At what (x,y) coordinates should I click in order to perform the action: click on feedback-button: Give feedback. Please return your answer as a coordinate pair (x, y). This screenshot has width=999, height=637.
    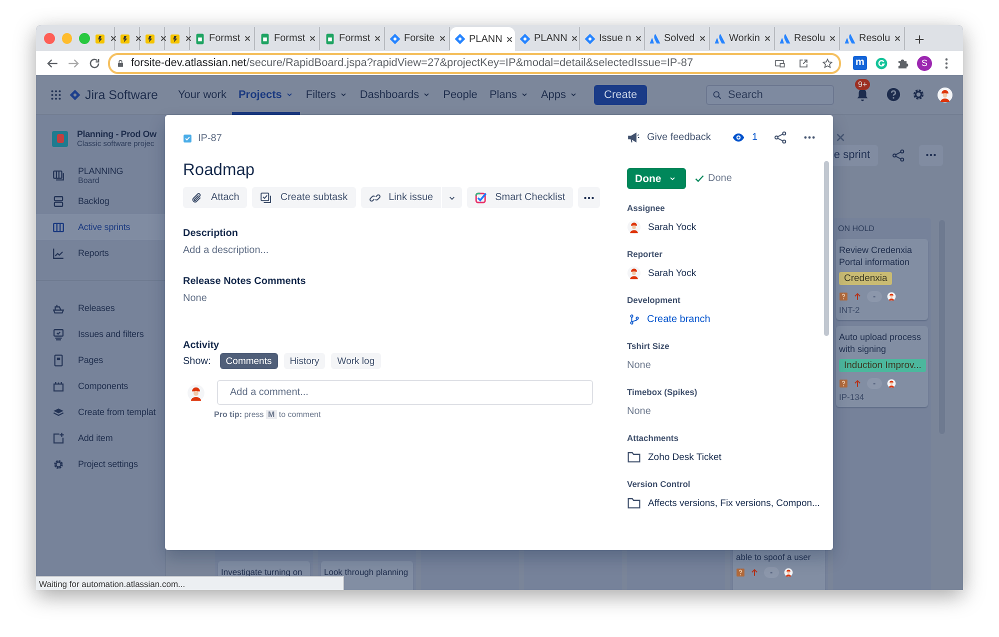
    Looking at the image, I should click on (669, 137).